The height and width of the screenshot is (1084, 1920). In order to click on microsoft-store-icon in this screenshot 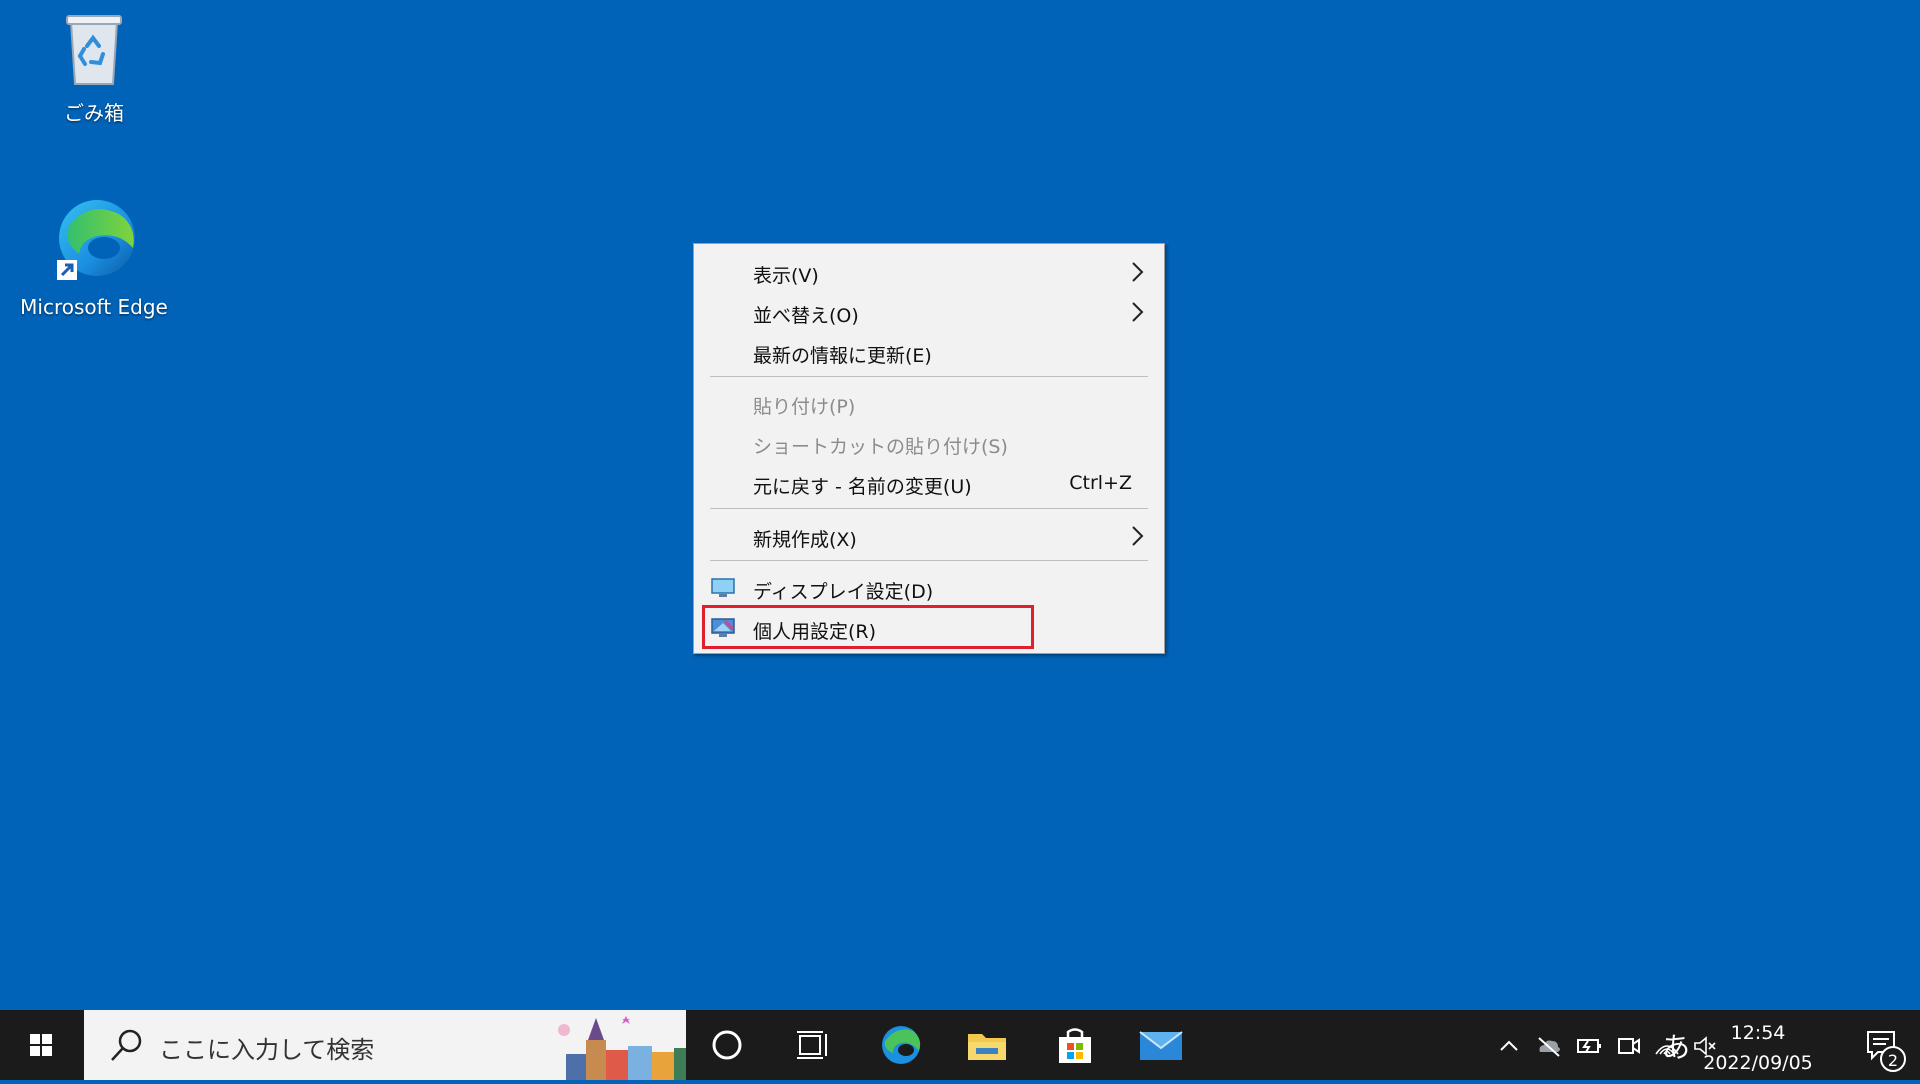, I will do `click(1075, 1045)`.